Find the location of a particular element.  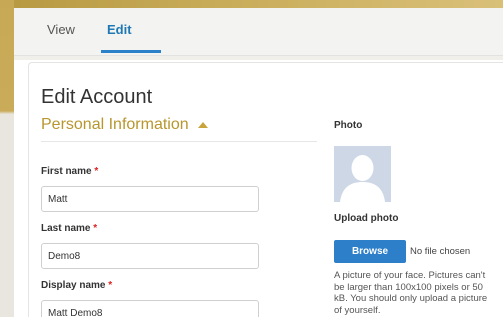

triangle-up-icon is located at coordinates (203, 125).